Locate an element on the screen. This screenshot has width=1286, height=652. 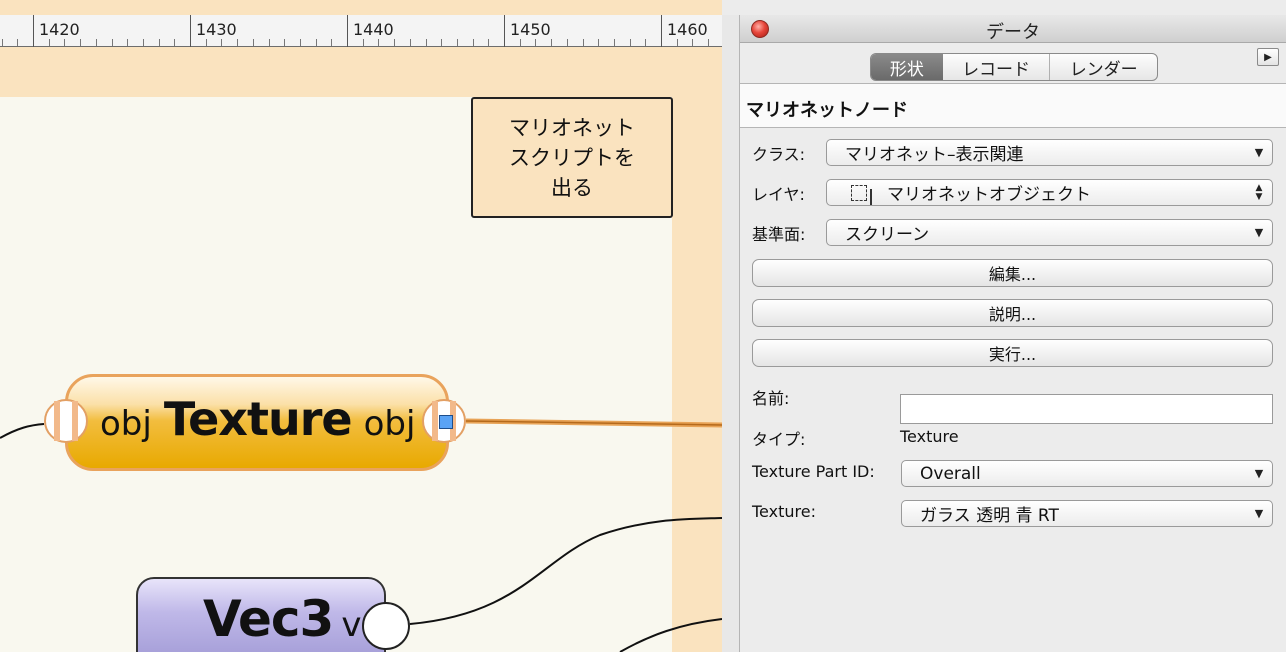
wire-vec3-out is located at coordinates (565, 571).